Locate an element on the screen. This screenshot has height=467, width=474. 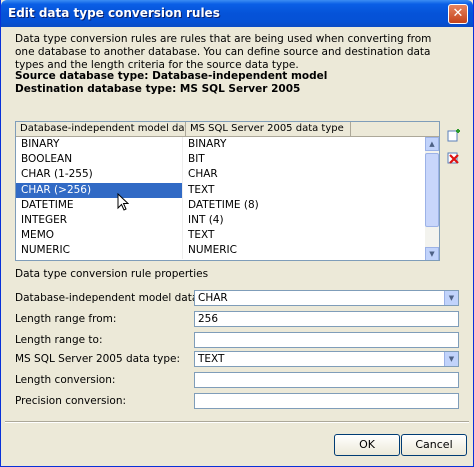
precision-conversion-input is located at coordinates (326, 401).